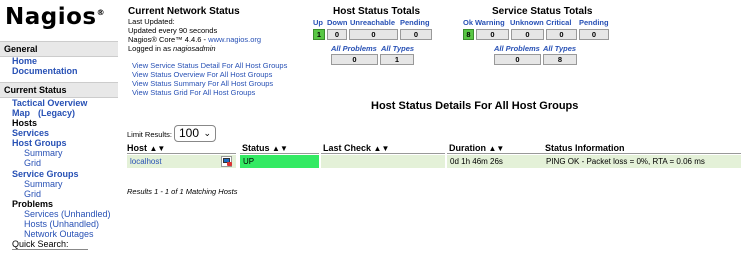 The height and width of the screenshot is (253, 750). I want to click on service-all-problems-value: 0, so click(517, 59).